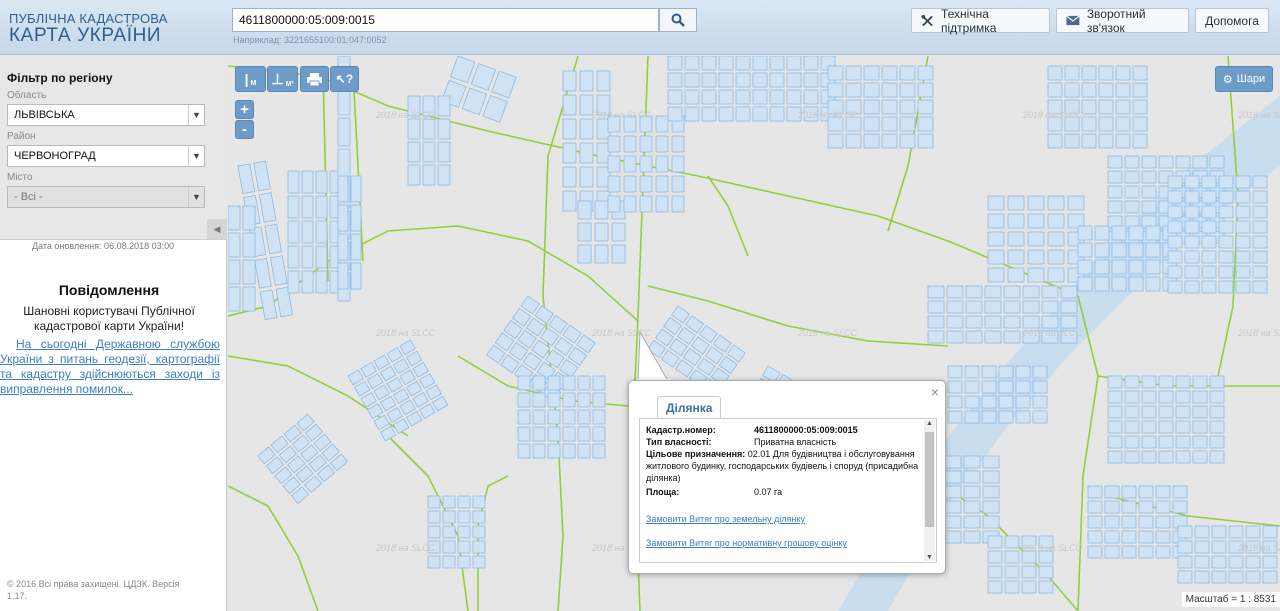 The height and width of the screenshot is (611, 1280). I want to click on zoom-in-button: +, so click(244, 109).